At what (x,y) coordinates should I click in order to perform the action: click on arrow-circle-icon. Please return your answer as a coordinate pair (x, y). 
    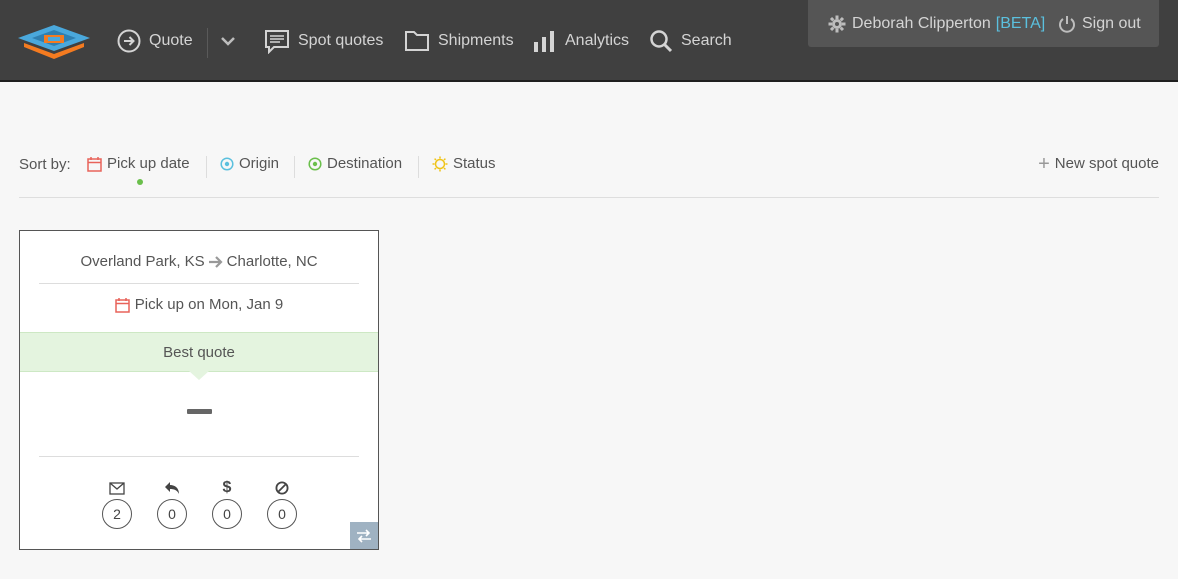
    Looking at the image, I should click on (129, 41).